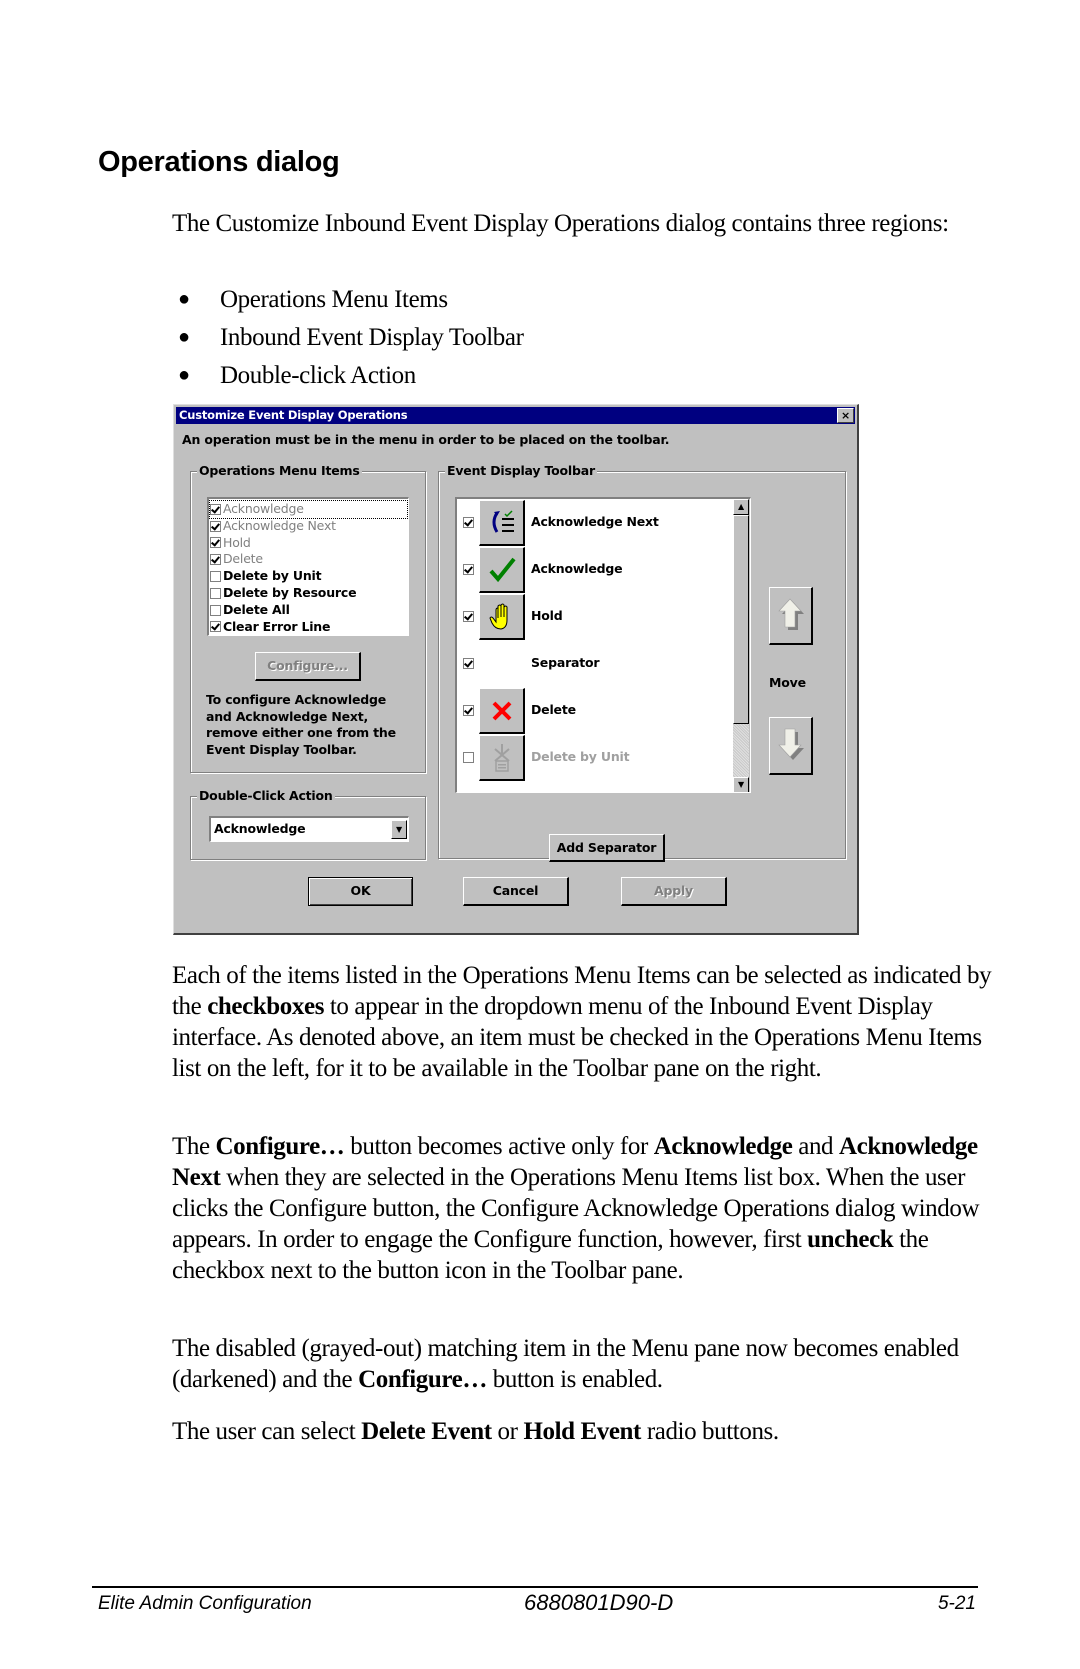 This screenshot has height=1669, width=1080. I want to click on toolbar-item: Delete, so click(595, 710).